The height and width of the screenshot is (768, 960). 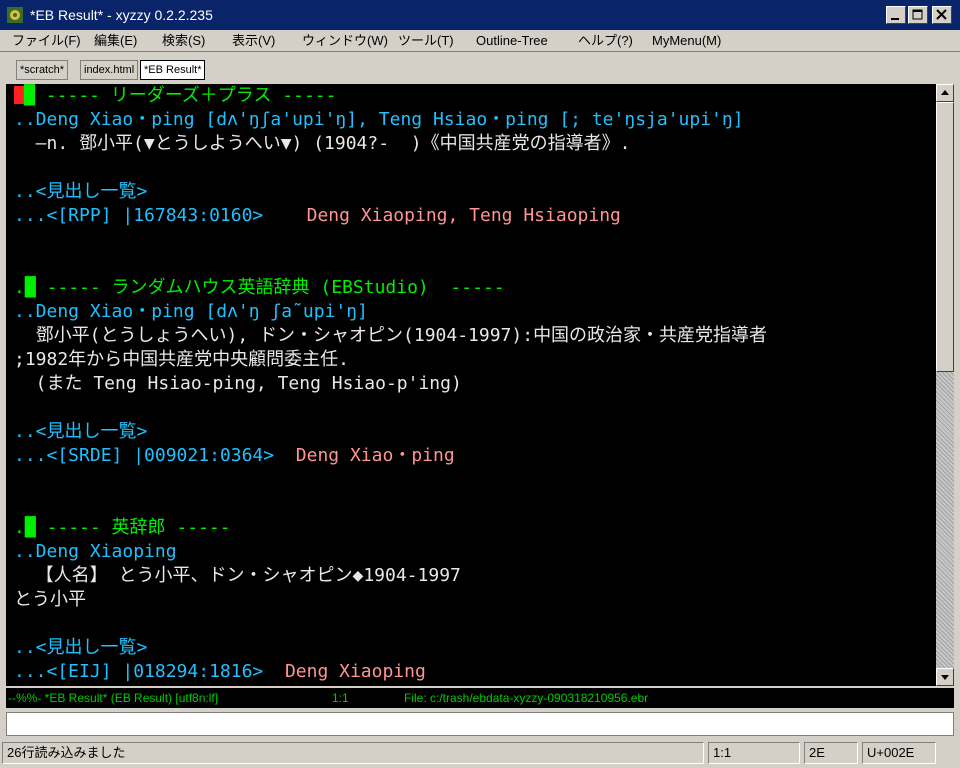 What do you see at coordinates (113, 698) in the screenshot?
I see `mode-line-status: --%%- *EB Result* (EB Result) [utf8n:lf]` at bounding box center [113, 698].